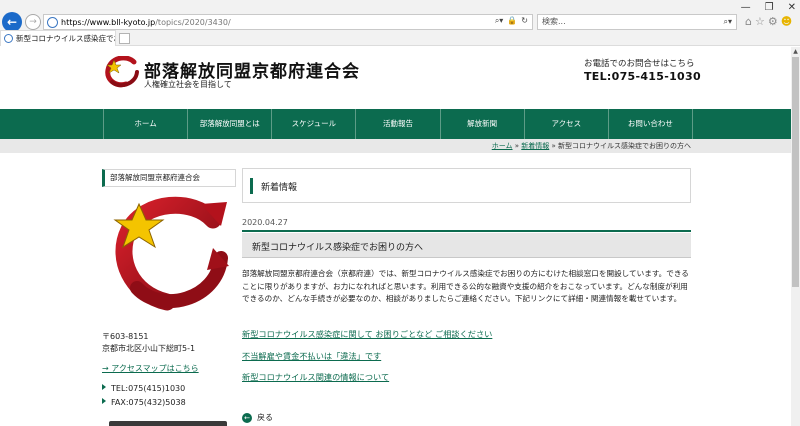 The image size is (800, 426). Describe the element at coordinates (338, 248) in the screenshot. I see `post-title: 新型コロナウイルス感染症でお困りの方へ` at that location.